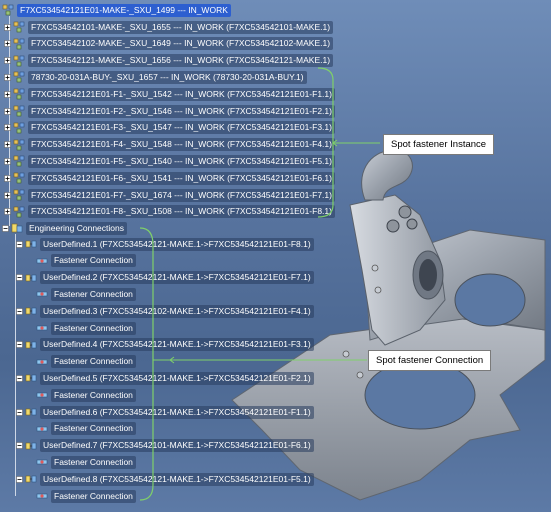  Describe the element at coordinates (325, 142) in the screenshot. I see `instance-bracket` at that location.